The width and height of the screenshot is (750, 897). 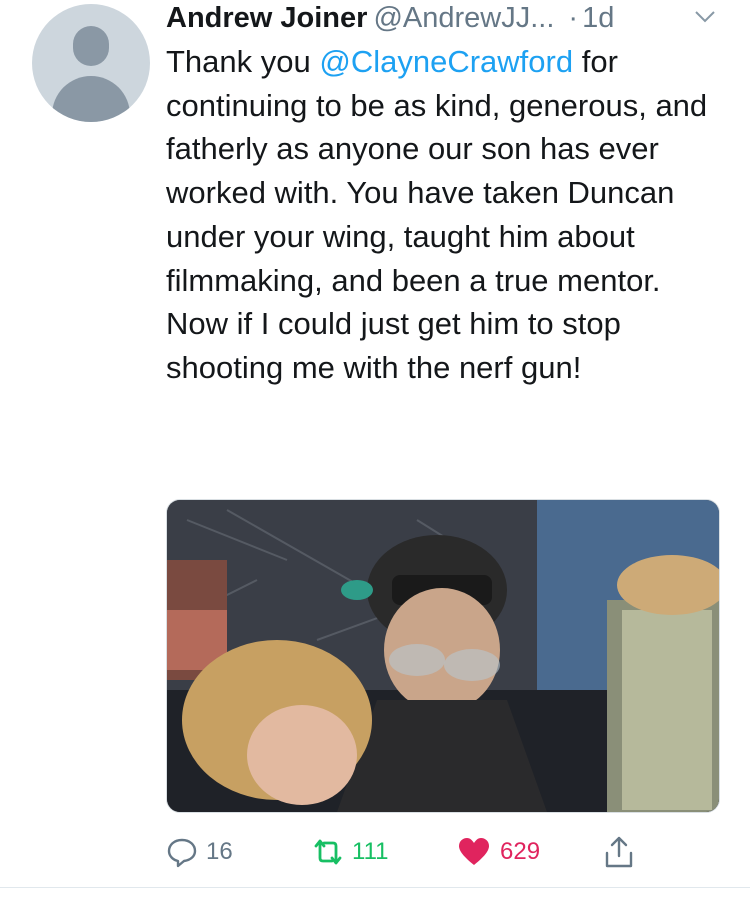 What do you see at coordinates (446, 61) in the screenshot?
I see `mention-link: @ClayneCrawford` at bounding box center [446, 61].